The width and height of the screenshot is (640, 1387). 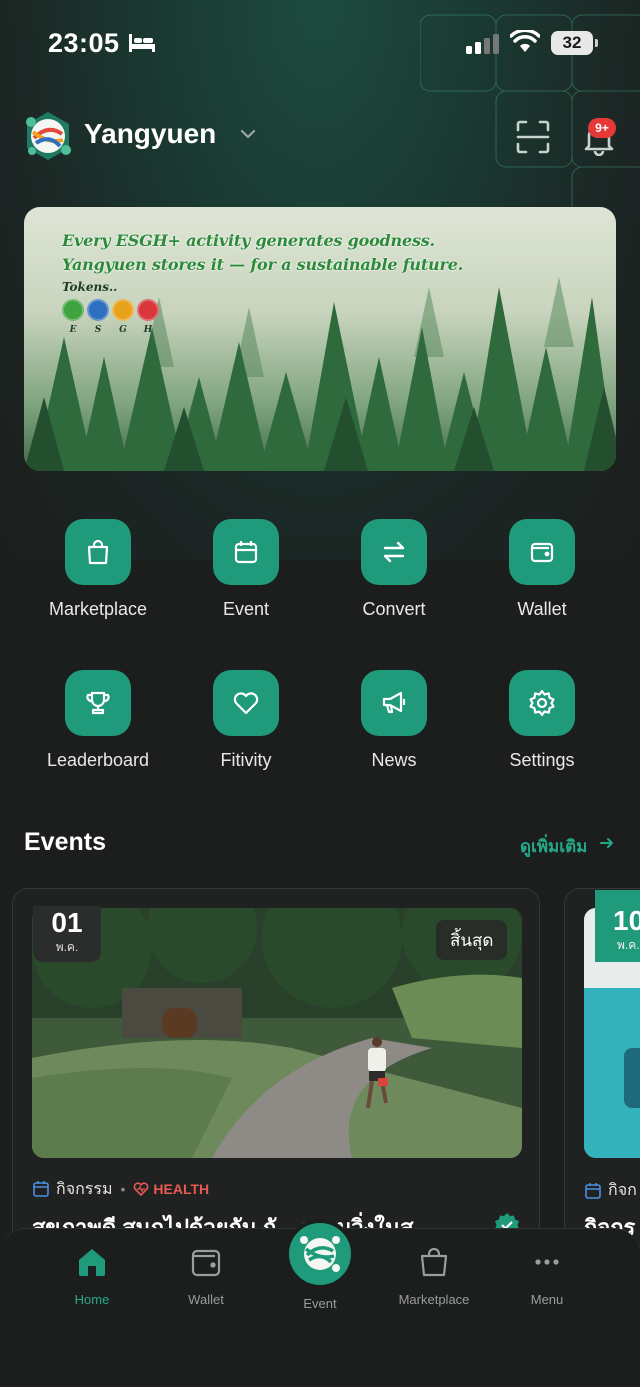 I want to click on banner-headline-1: Every ESGH+ activity generates goodness., so click(x=248, y=240).